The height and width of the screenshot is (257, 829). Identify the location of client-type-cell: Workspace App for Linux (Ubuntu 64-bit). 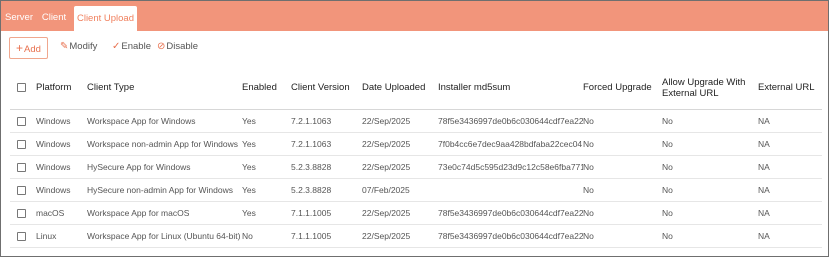
(164, 236).